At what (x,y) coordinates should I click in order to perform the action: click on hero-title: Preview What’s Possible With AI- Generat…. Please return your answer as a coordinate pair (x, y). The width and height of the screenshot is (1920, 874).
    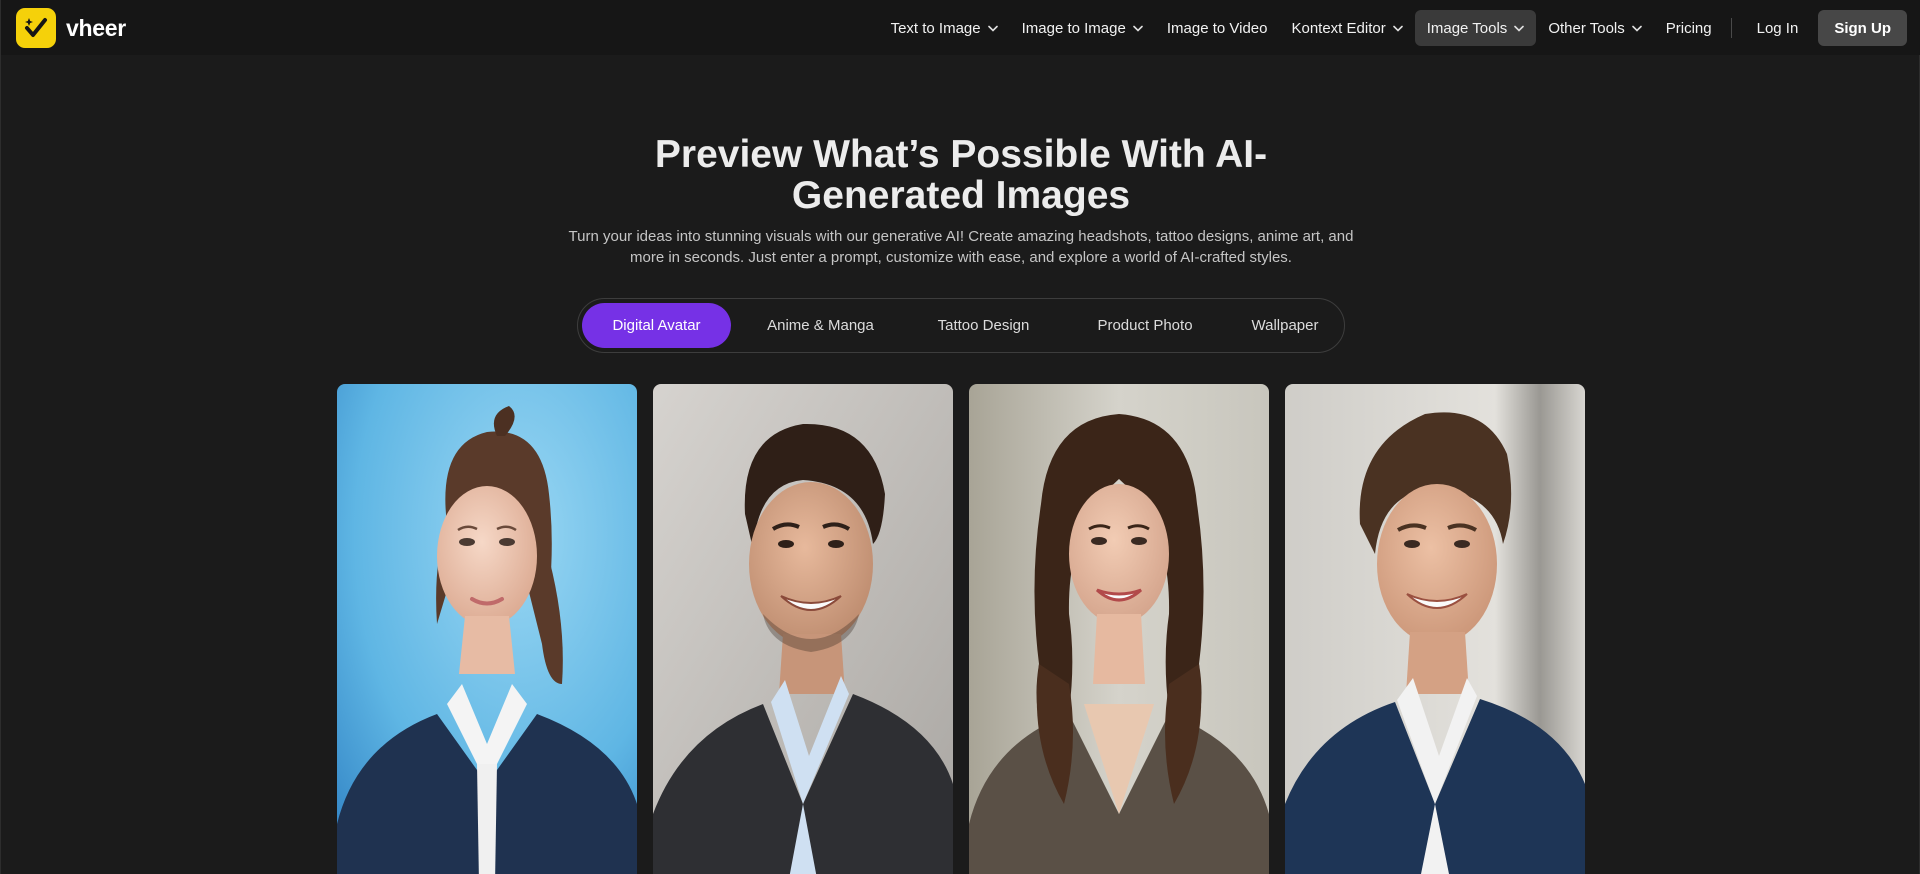
    Looking at the image, I should click on (961, 175).